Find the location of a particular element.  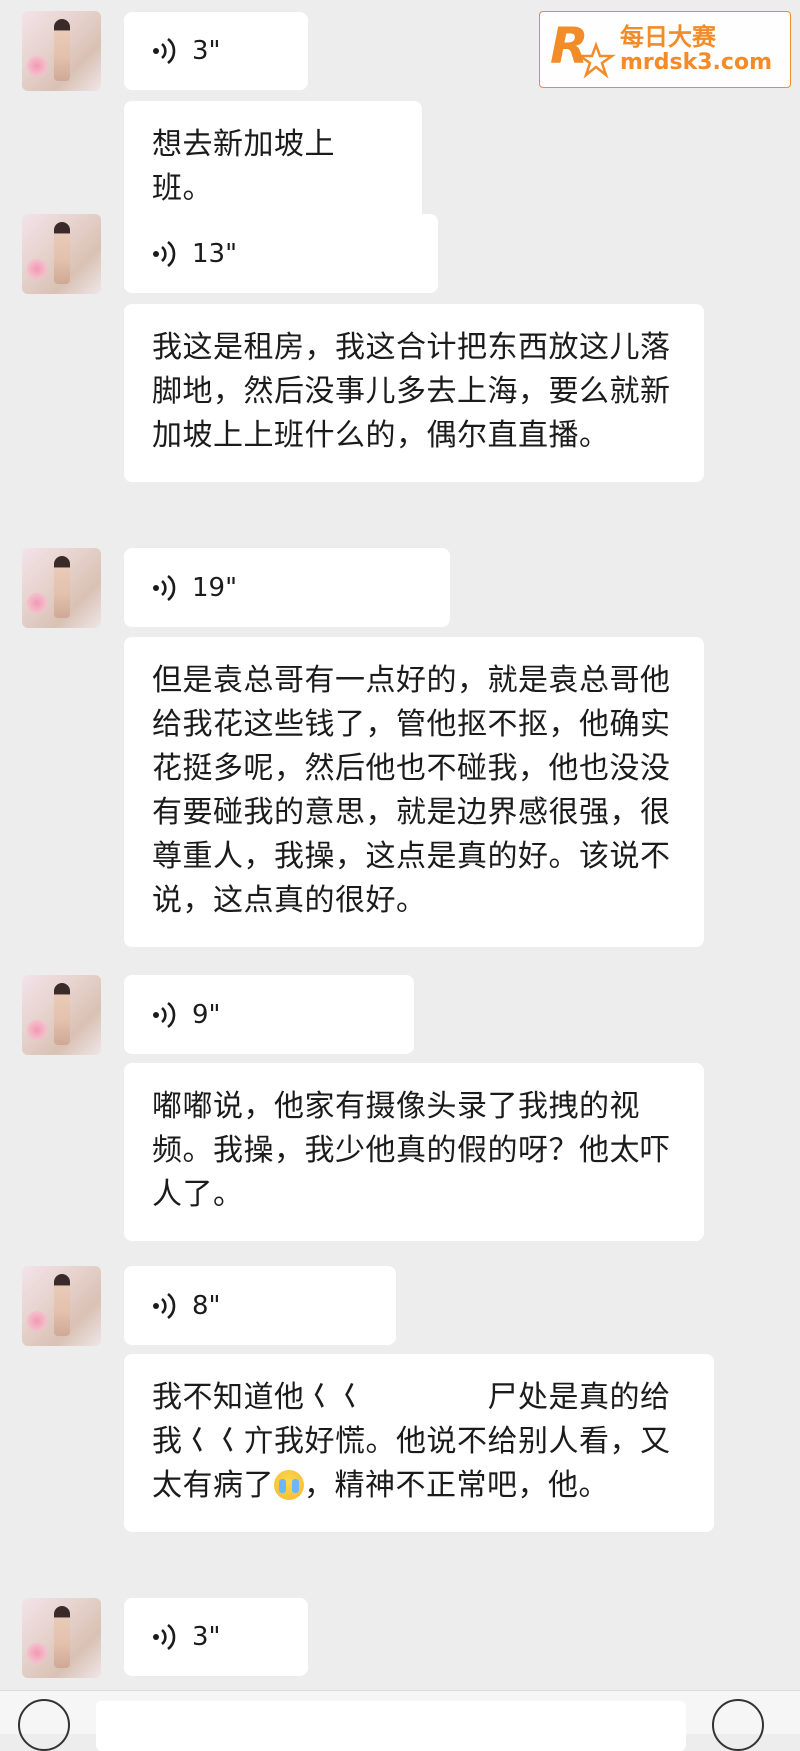

voice-duration: 19" is located at coordinates (215, 587).